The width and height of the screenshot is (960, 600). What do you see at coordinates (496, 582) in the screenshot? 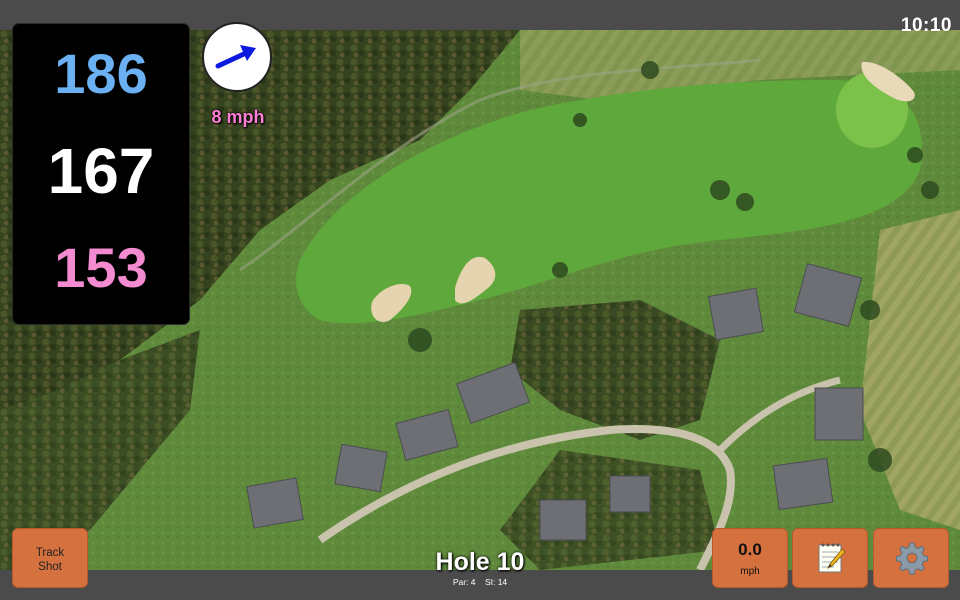
I see `hole-stroke-index: SI: 14` at bounding box center [496, 582].